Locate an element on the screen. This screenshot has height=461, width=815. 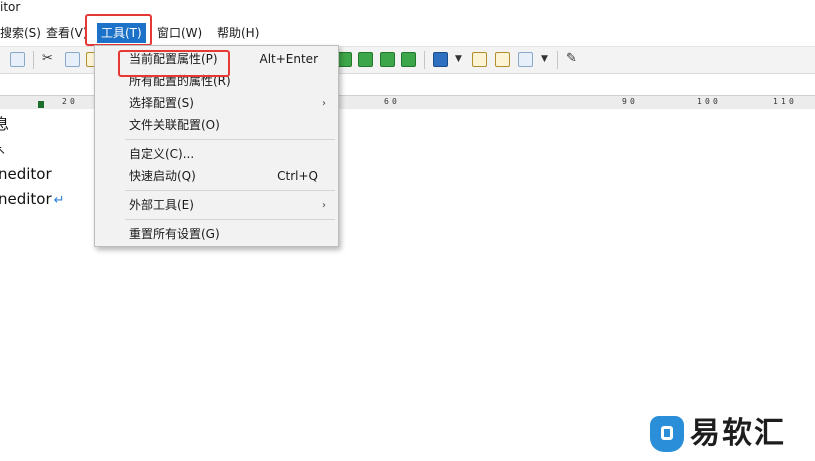
menu-item-label: 重置所有设置(G) is located at coordinates (174, 234).